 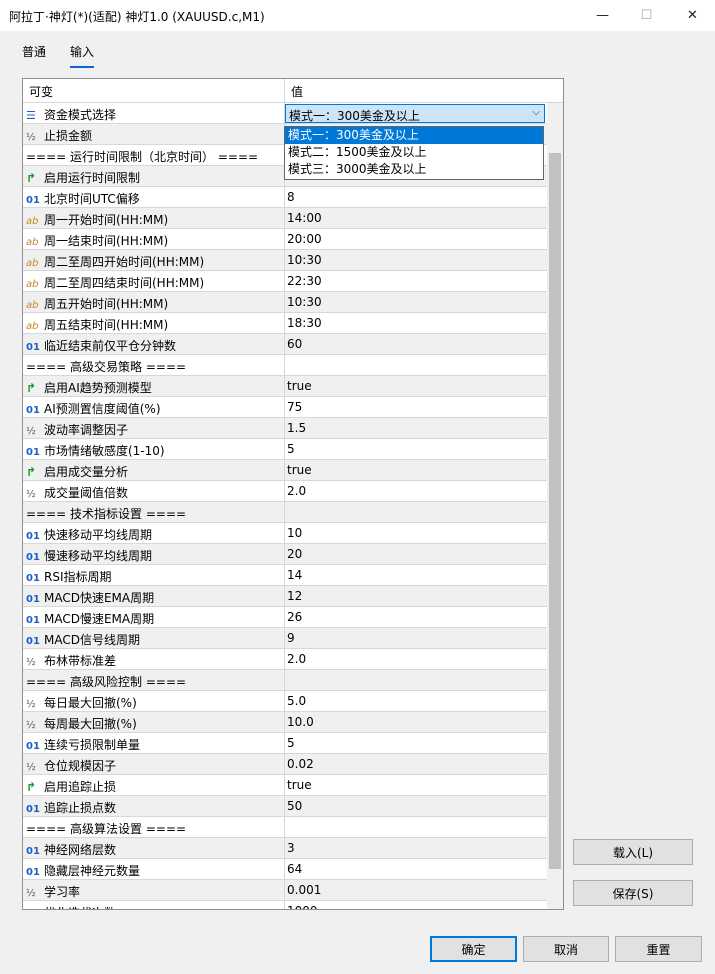 What do you see at coordinates (294, 596) in the screenshot?
I see `parameter-value: 12` at bounding box center [294, 596].